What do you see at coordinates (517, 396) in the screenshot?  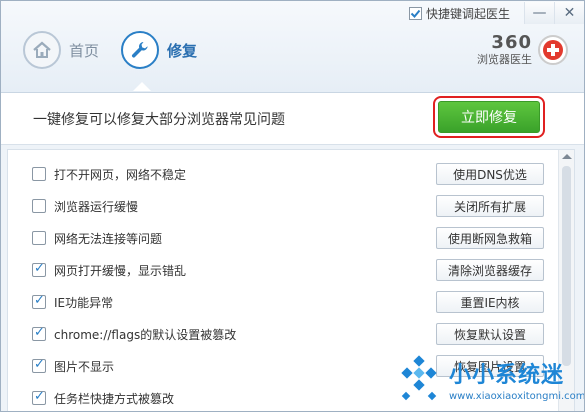 I see `watermark-url: www.xiaoxiaoxitongmi.com` at bounding box center [517, 396].